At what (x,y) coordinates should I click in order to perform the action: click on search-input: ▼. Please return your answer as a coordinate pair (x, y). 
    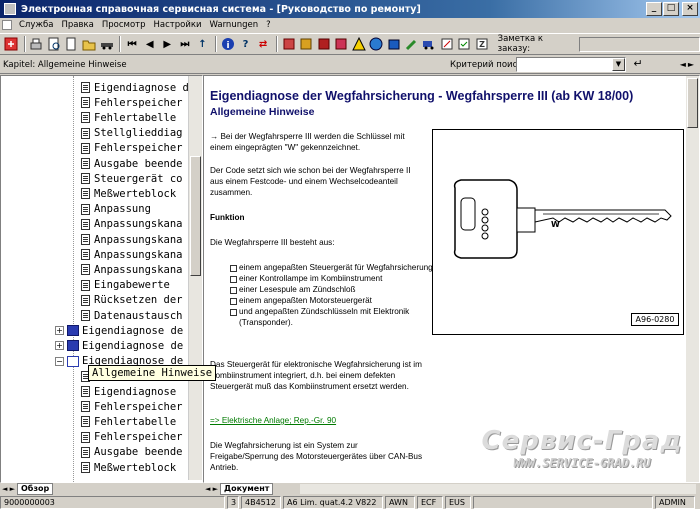
    Looking at the image, I should click on (571, 64).